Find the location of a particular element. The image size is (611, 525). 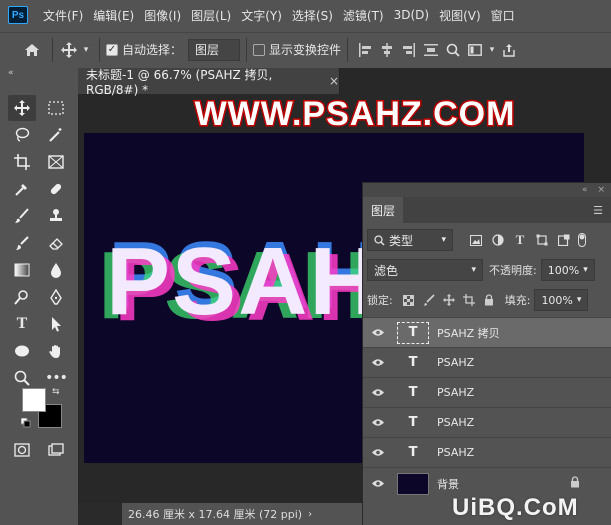

pen-tool-icon is located at coordinates (56, 297).